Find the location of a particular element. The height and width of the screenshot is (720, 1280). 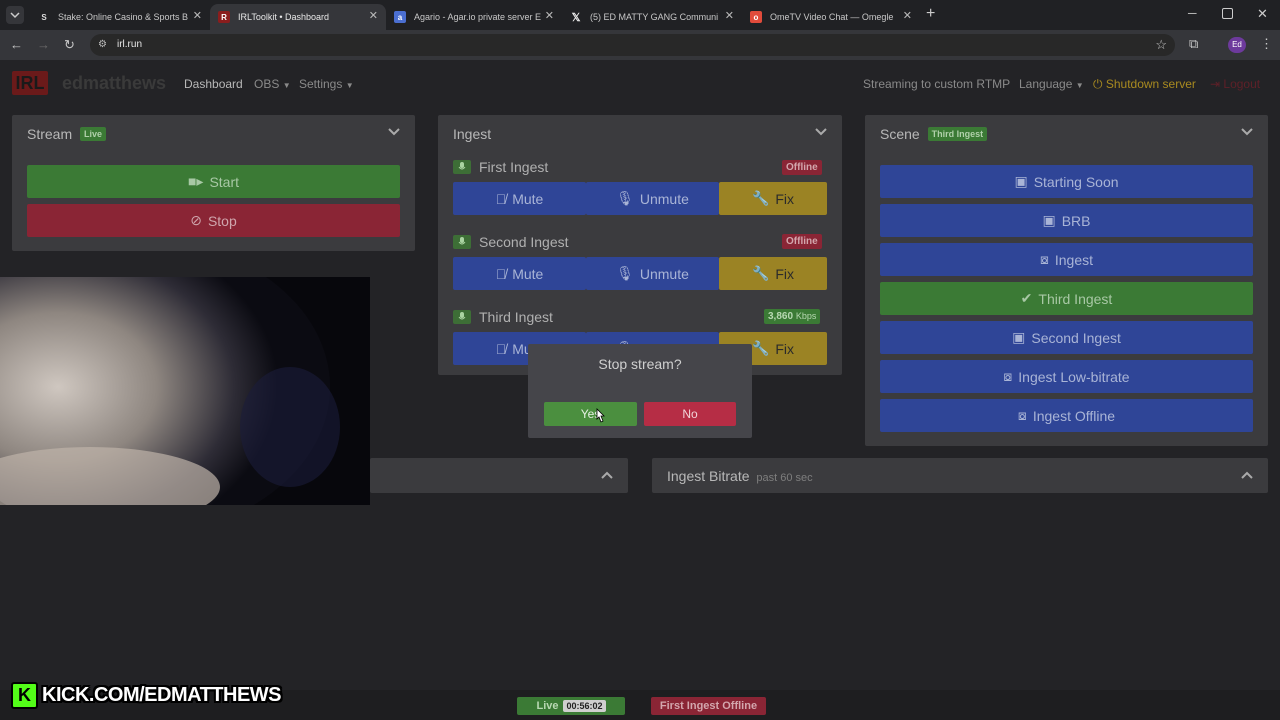

agario-icon: a is located at coordinates (400, 17).